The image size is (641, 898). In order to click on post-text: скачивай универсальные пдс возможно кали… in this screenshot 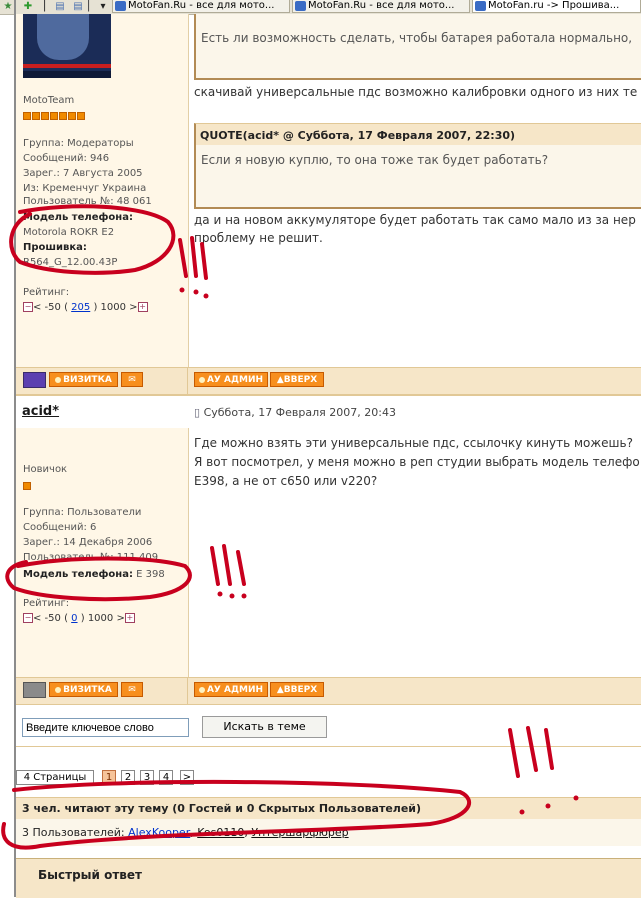, I will do `click(416, 92)`.